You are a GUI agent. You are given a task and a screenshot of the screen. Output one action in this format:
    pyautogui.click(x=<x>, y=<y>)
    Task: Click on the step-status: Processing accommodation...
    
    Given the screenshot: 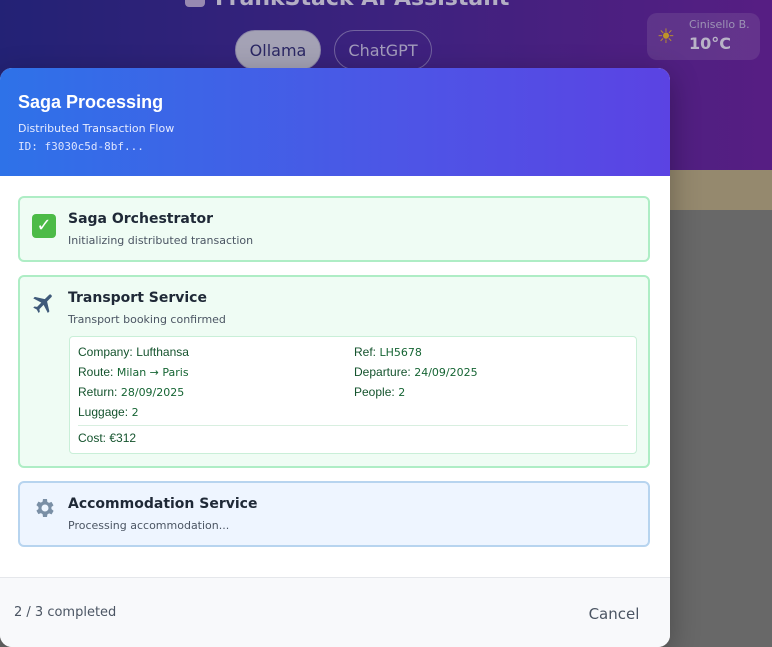 What is the action you would take?
    pyautogui.click(x=149, y=525)
    